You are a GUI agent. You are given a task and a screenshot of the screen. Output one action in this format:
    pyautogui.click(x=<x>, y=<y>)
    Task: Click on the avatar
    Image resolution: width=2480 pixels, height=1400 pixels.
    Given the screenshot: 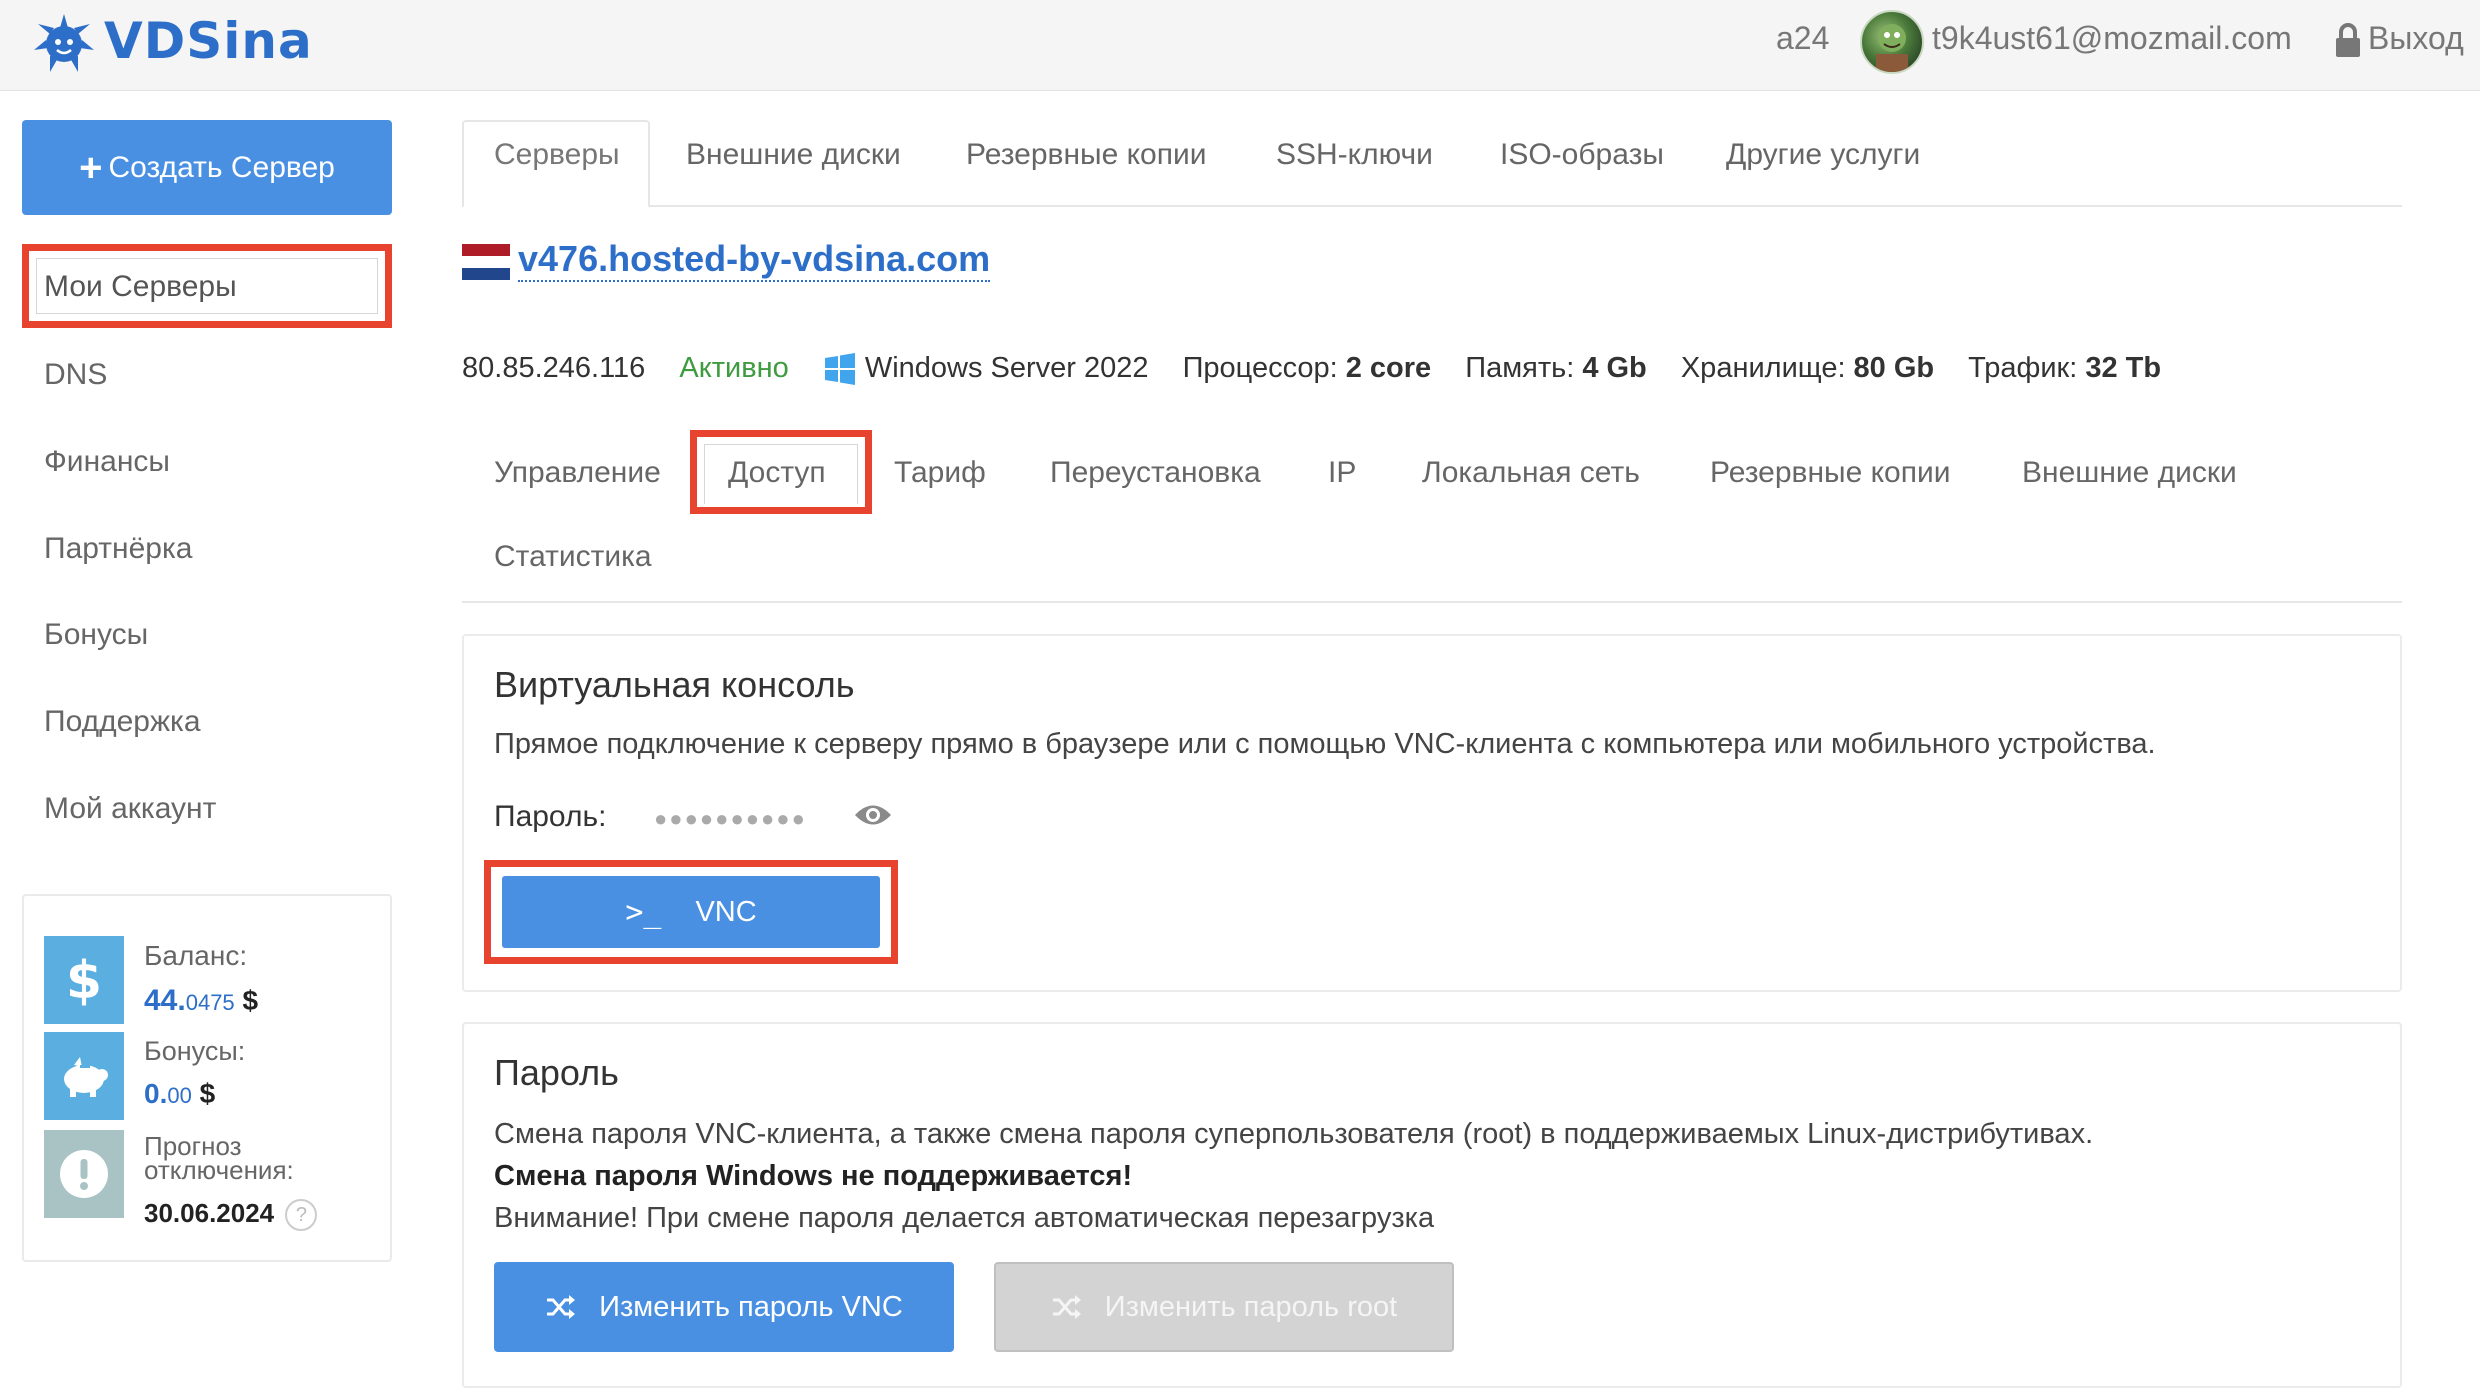 What is the action you would take?
    pyautogui.click(x=1892, y=42)
    